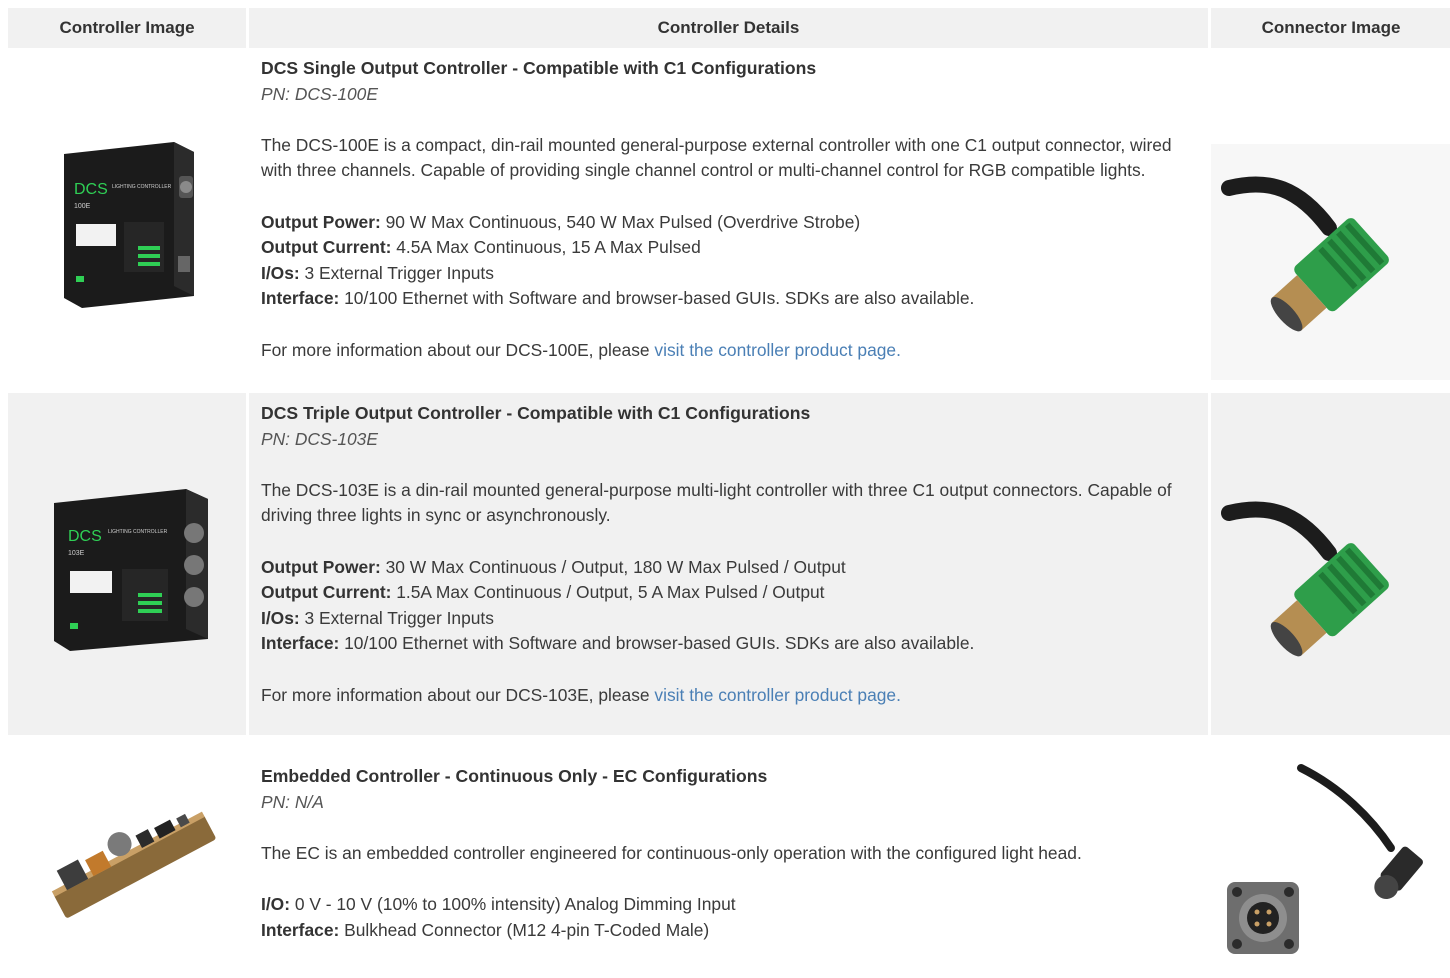  I want to click on row1-part-number: PN: DCS-100E, so click(319, 93).